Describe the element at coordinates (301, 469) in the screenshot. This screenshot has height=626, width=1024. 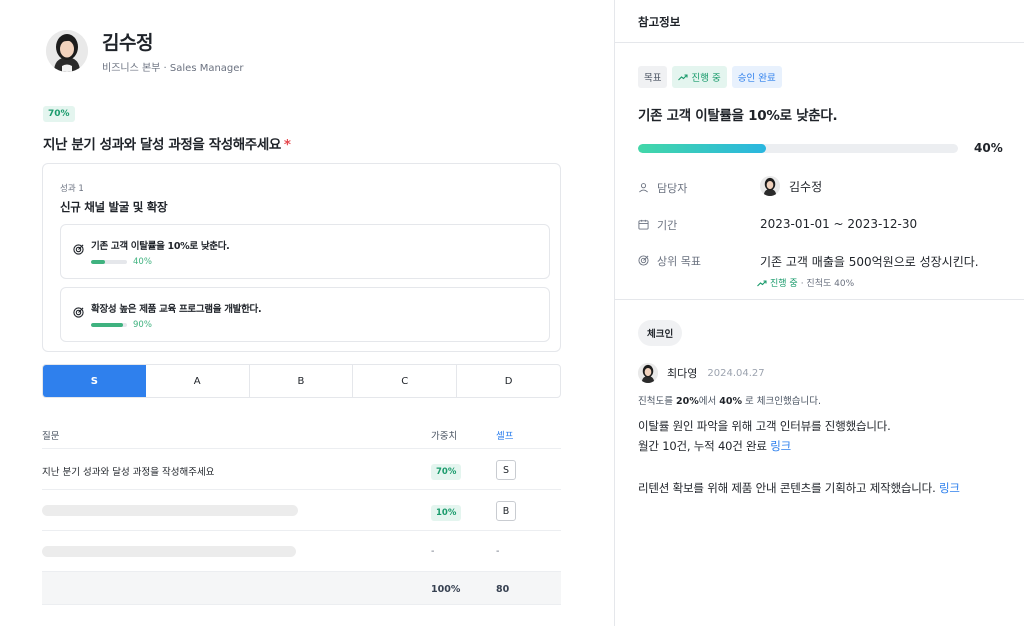
I see `table-row: 지난 분기 성과와 달성 과정을 작성해주세요 70% S` at that location.